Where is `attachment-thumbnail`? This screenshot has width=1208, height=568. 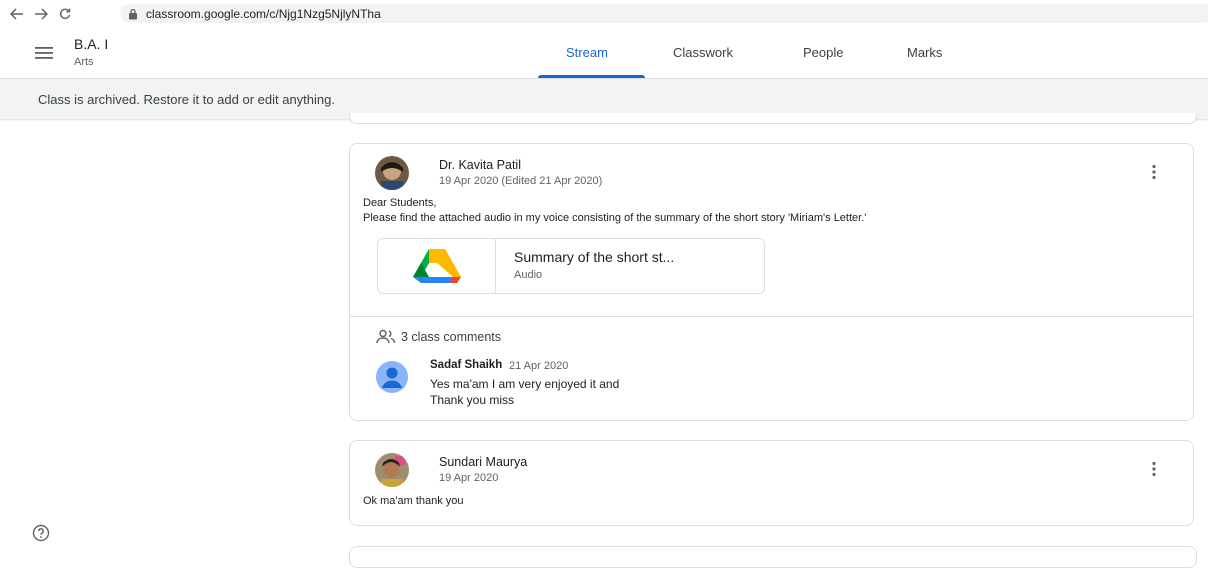
attachment-thumbnail is located at coordinates (437, 266).